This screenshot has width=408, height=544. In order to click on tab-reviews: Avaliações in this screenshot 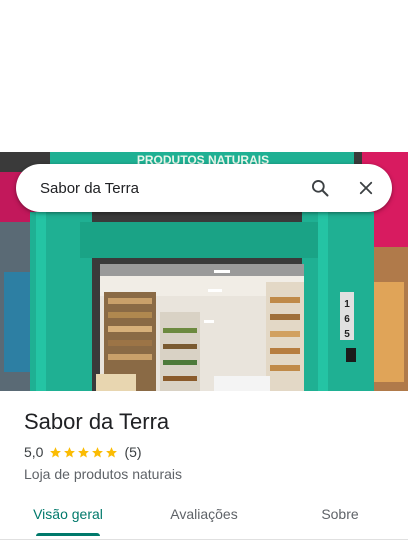, I will do `click(204, 518)`.